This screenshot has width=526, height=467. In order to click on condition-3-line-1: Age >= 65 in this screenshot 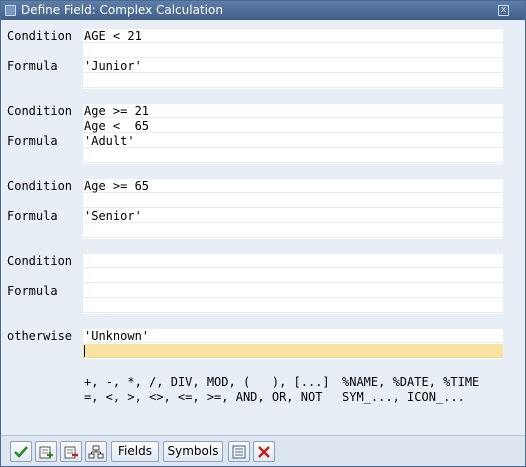, I will do `click(293, 186)`.